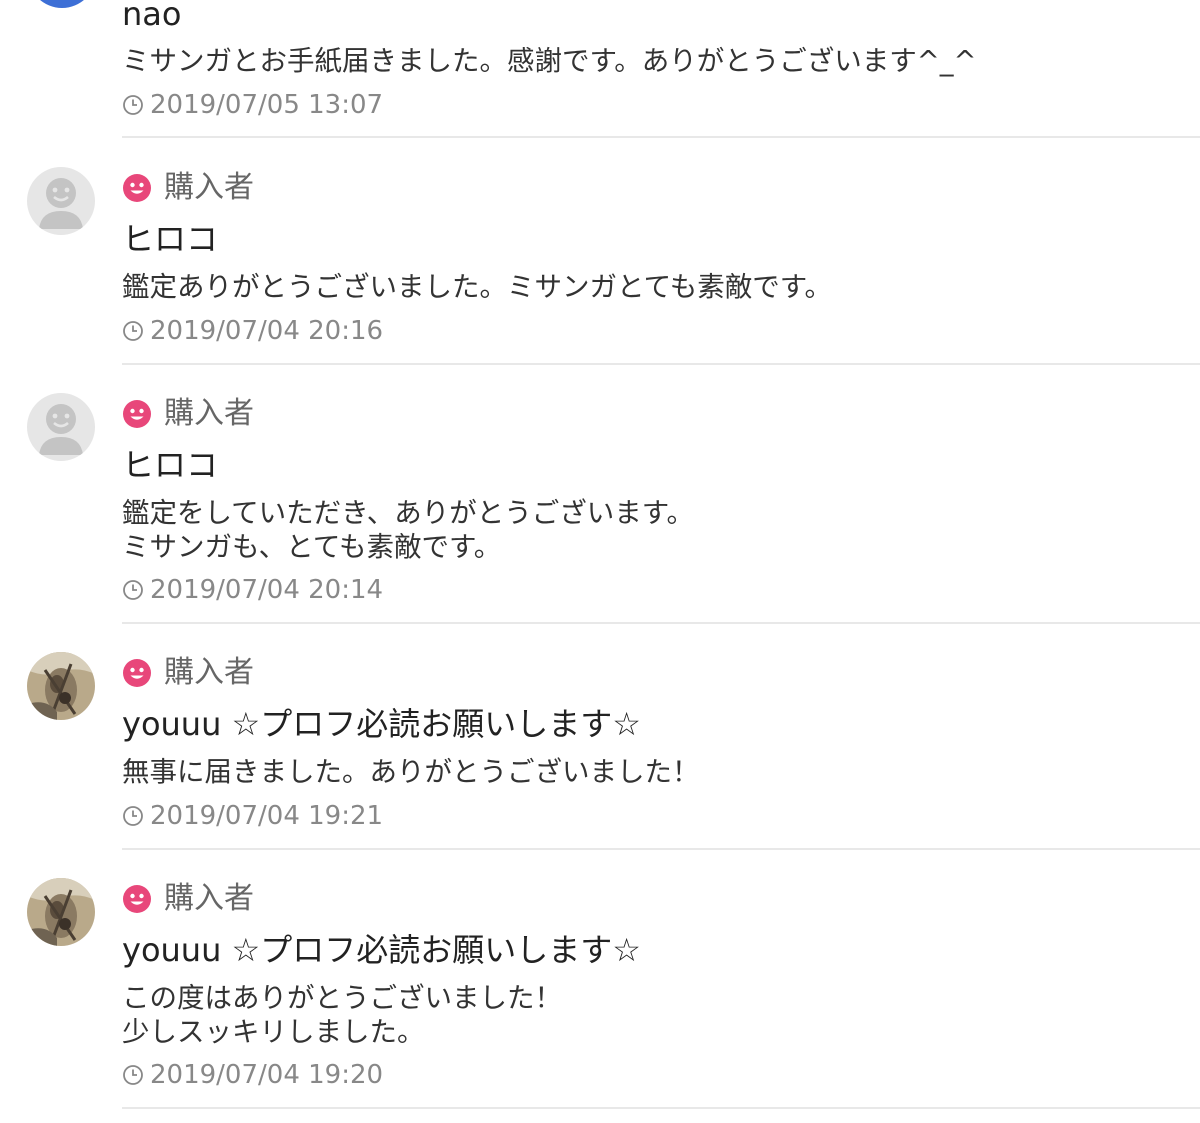 This screenshot has height=1123, width=1200. What do you see at coordinates (411, 772) in the screenshot?
I see `review-message: 無事に届きました。ありがとうございました！` at bounding box center [411, 772].